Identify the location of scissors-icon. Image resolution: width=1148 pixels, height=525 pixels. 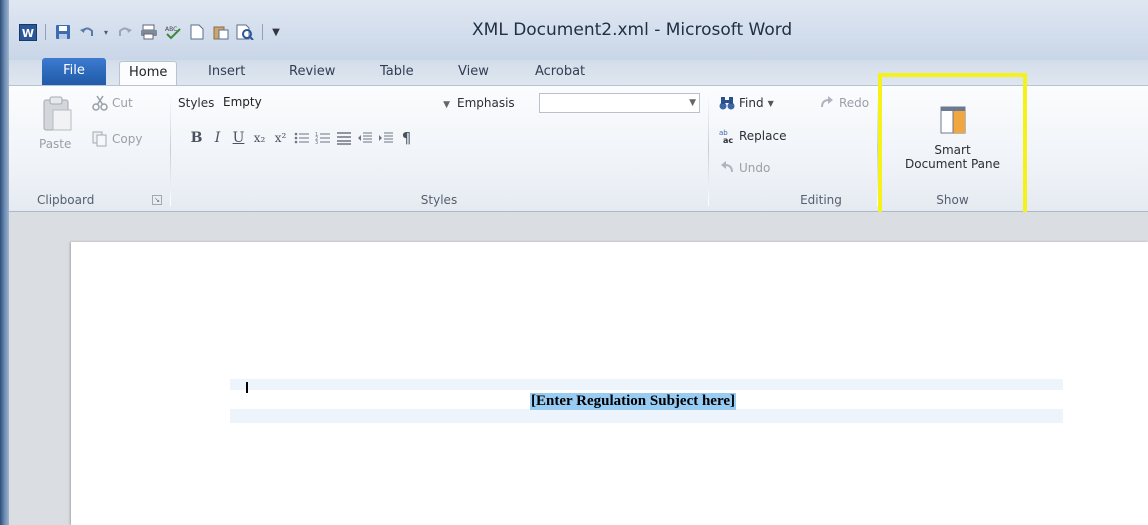
(100, 103).